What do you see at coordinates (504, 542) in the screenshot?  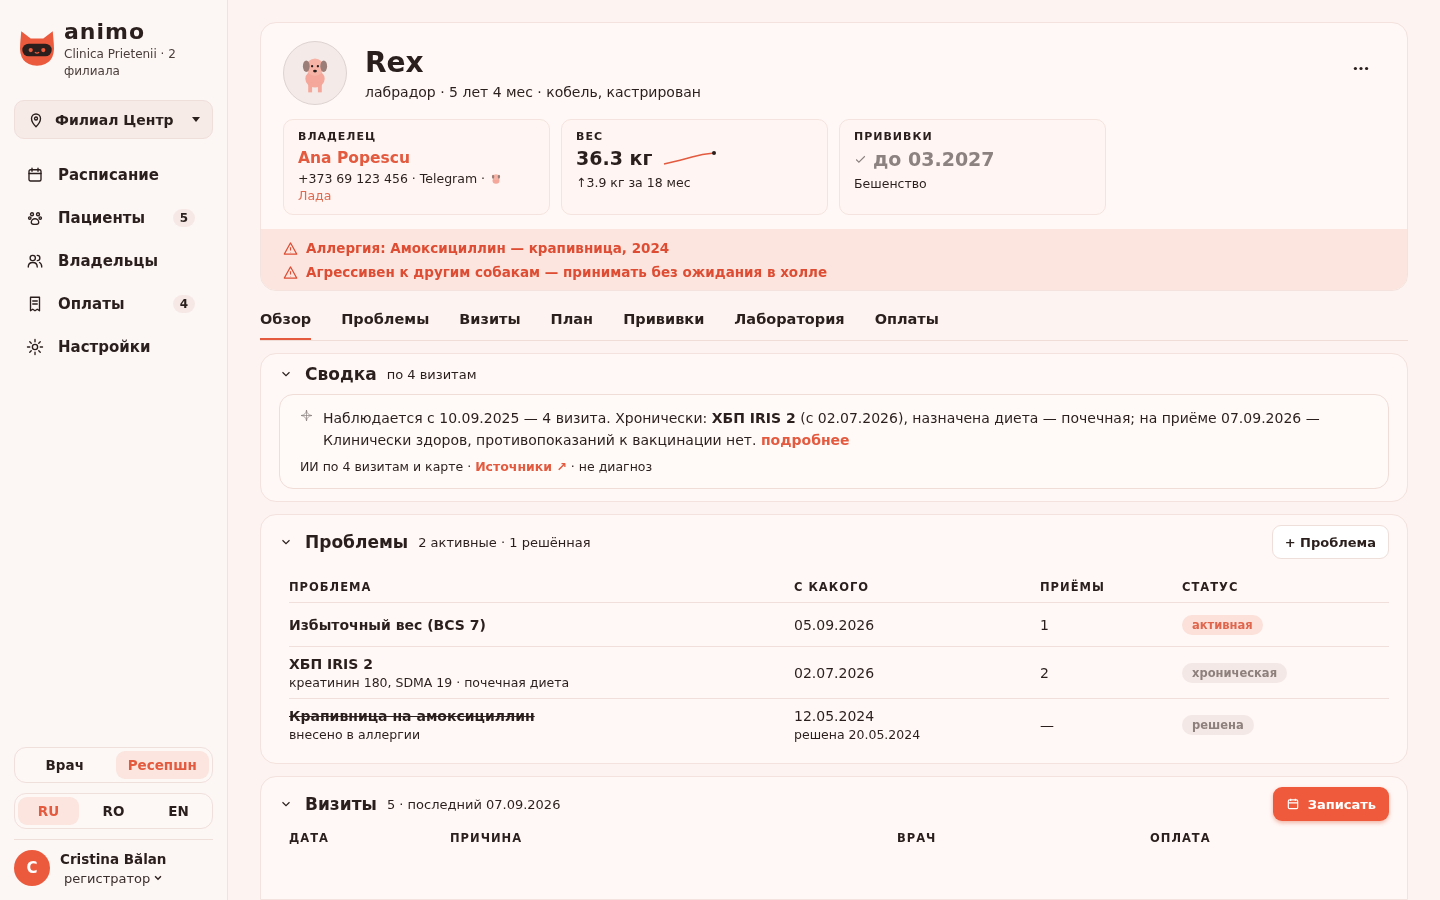 I see `section-subtitle: 2 активные · 1 решённая` at bounding box center [504, 542].